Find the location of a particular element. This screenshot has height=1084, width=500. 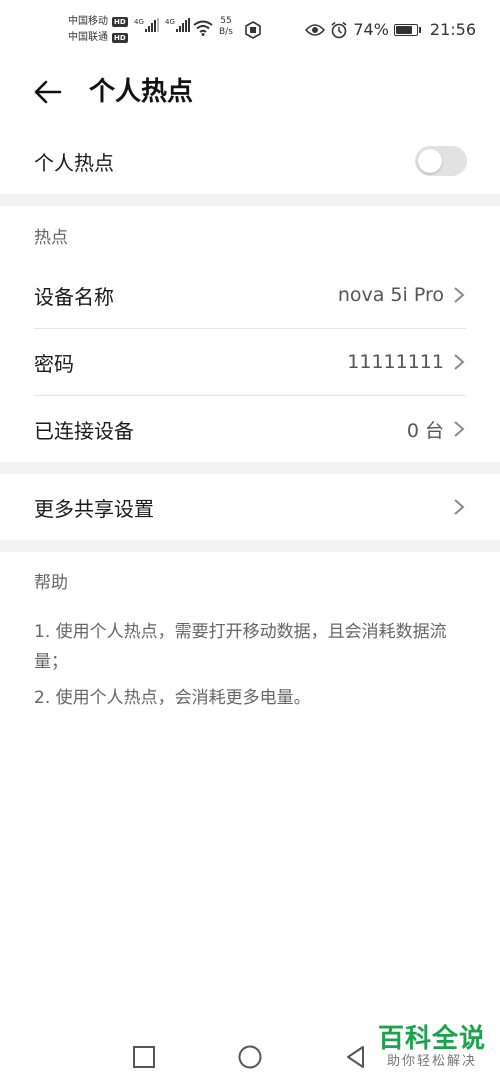

watermark-subtitle: 助你轻松解决 is located at coordinates (431, 1061).